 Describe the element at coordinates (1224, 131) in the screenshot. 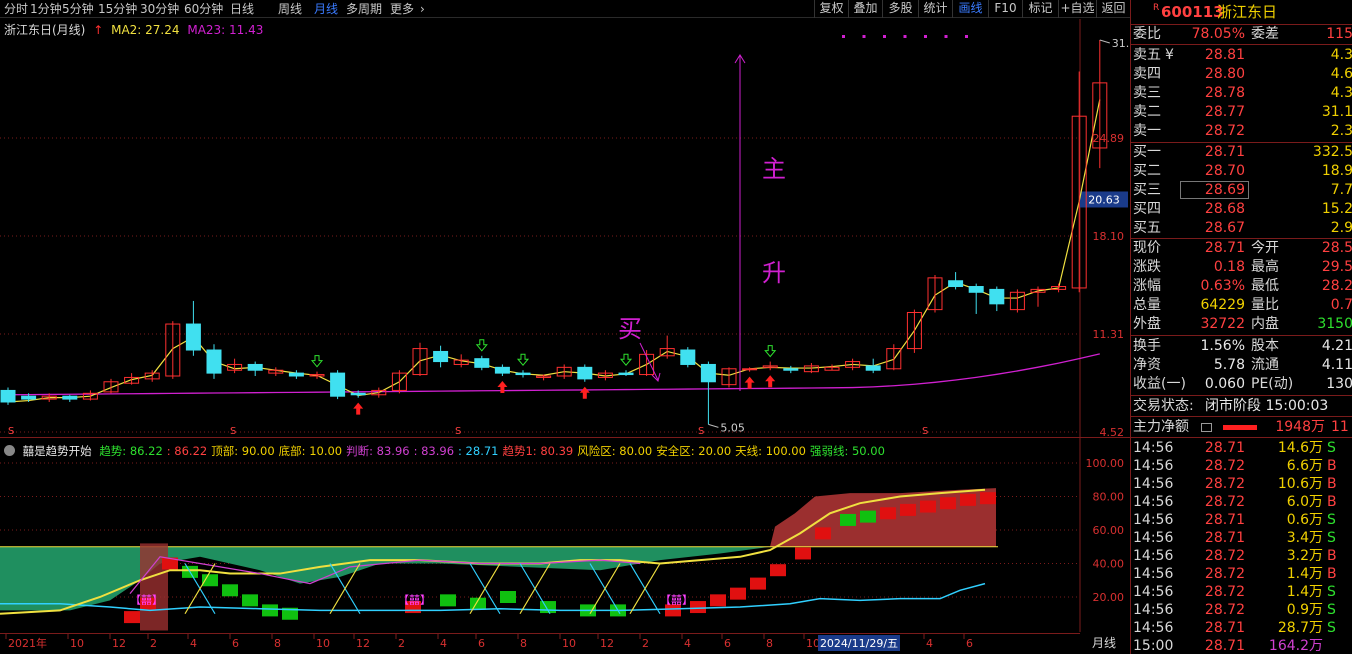

I see `ask-price: 28.72` at that location.